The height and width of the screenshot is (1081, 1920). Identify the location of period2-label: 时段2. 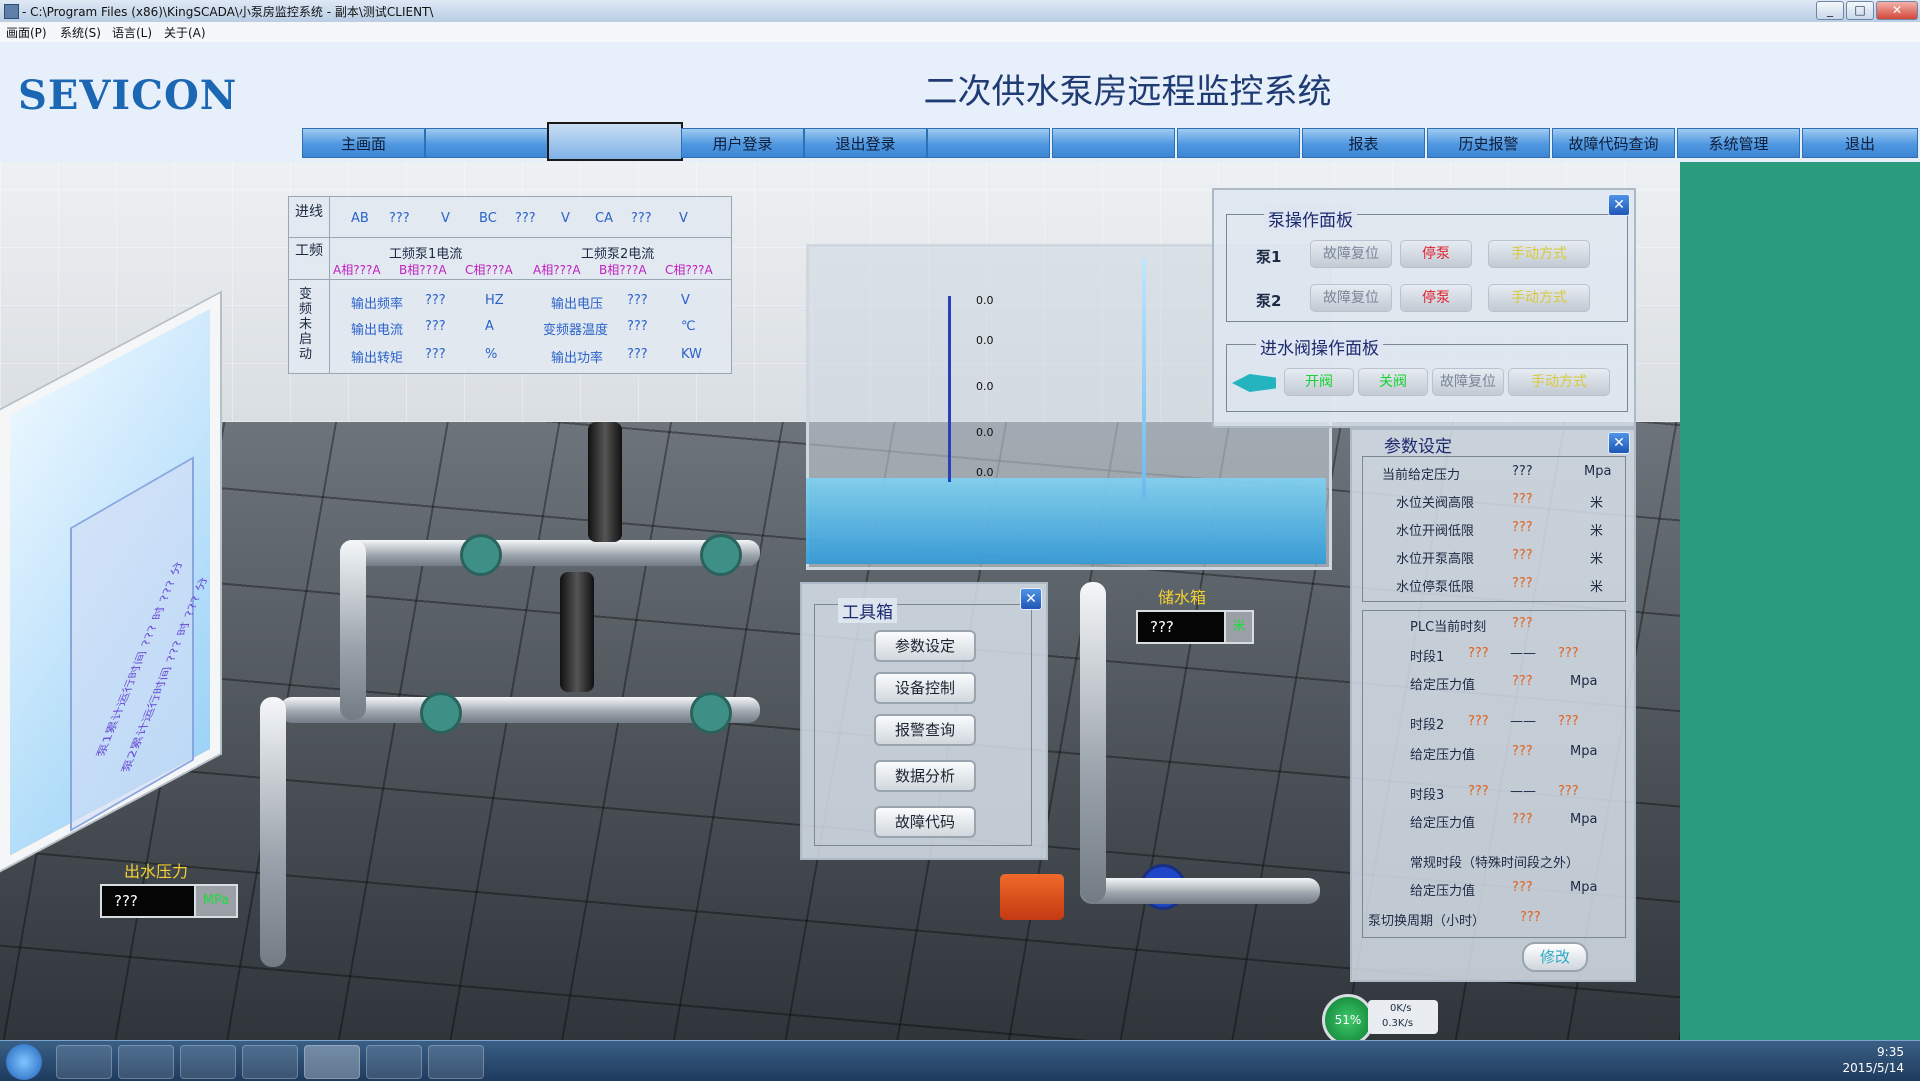
(1427, 725).